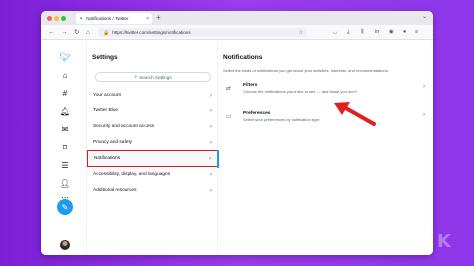 The height and width of the screenshot is (266, 474). What do you see at coordinates (152, 95) in the screenshot?
I see `settings-item-your-account: Your account ›` at bounding box center [152, 95].